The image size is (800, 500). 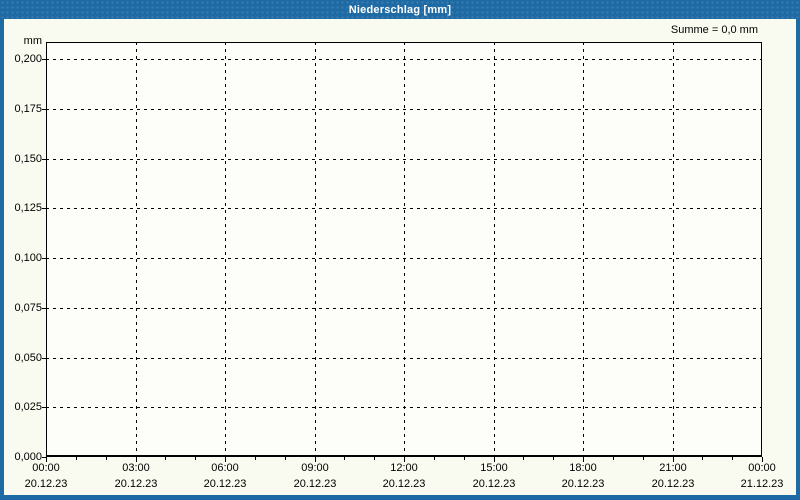 I want to click on chart-title: Niederschlag [mm], so click(x=400, y=9).